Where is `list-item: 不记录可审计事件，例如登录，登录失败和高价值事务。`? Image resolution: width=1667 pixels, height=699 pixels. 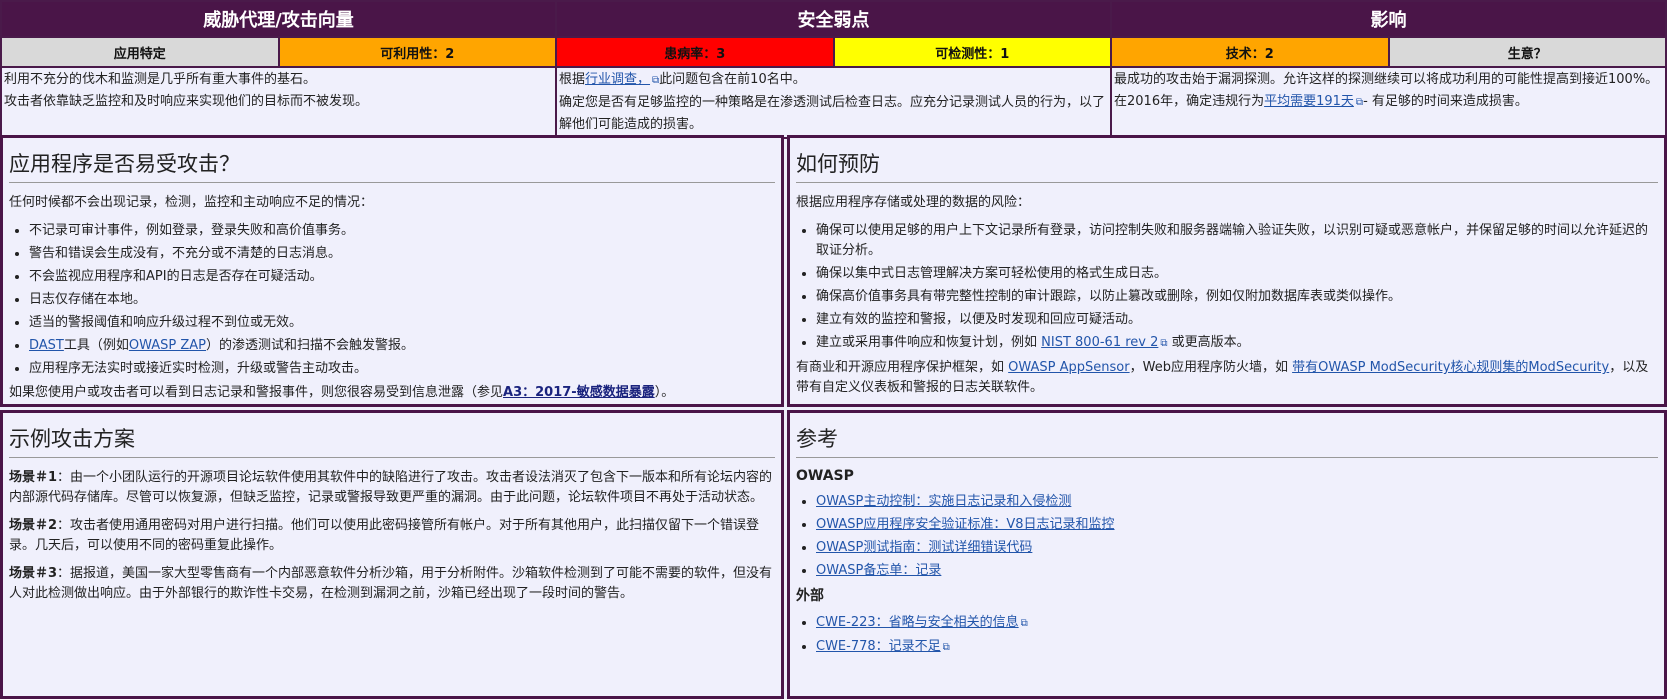
list-item: 不记录可审计事件，例如登录，登录失败和高价值事务。 is located at coordinates (402, 231).